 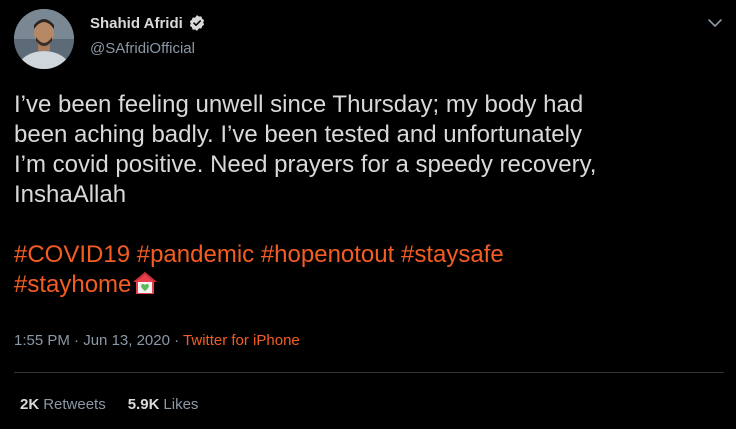 I want to click on hashtag-link: #staysafe, so click(x=452, y=254).